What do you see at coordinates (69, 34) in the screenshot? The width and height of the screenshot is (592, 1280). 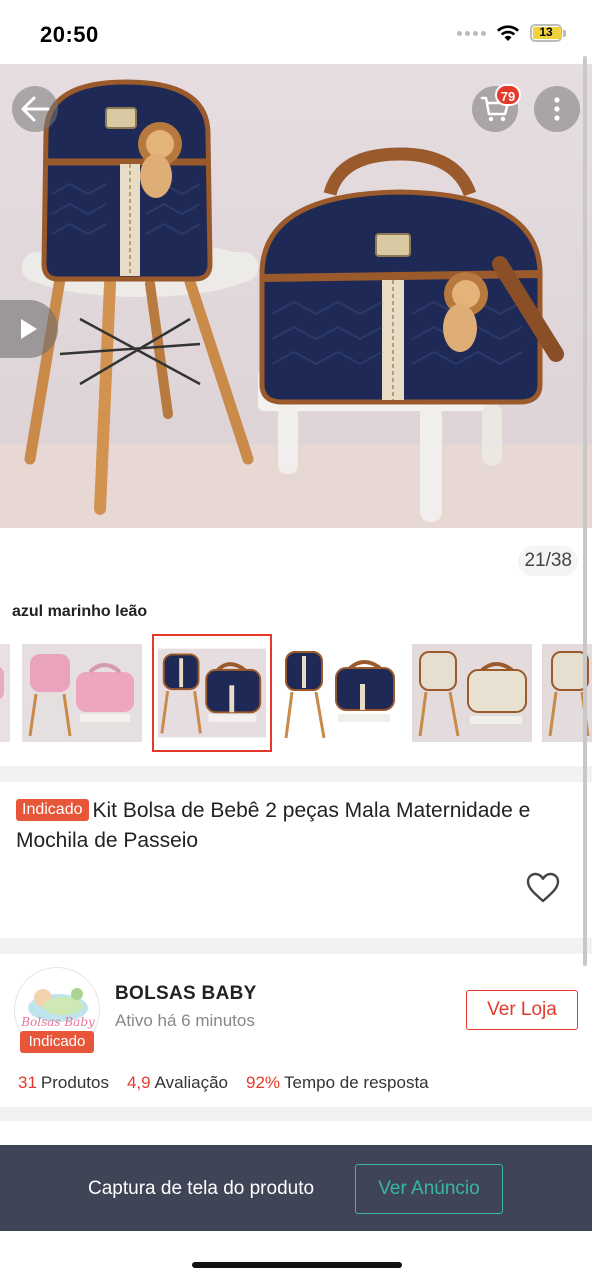 I see `status-time: 20:50` at bounding box center [69, 34].